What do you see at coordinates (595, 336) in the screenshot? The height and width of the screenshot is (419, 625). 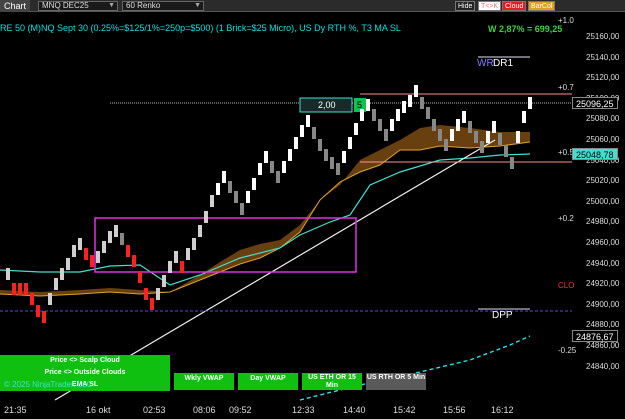 I see `low-price-tag: 24876,67` at bounding box center [595, 336].